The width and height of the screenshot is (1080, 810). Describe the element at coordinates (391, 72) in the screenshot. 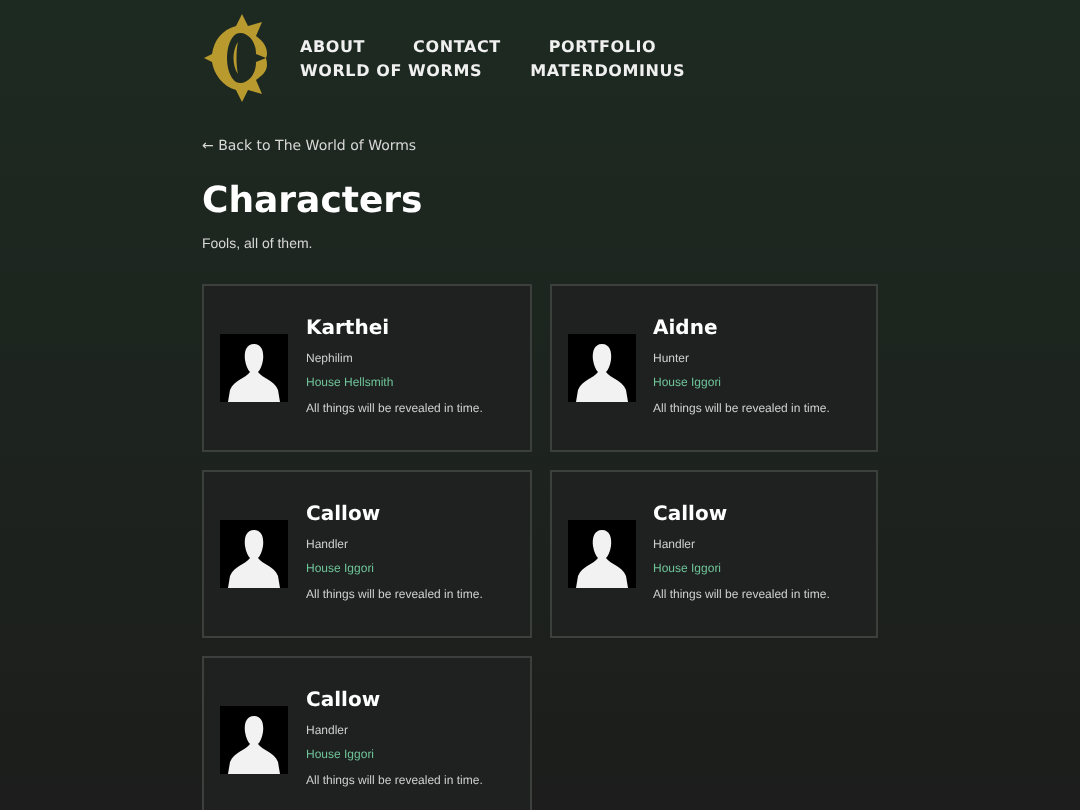

I see `nav-link: WORLD OF WORMS` at that location.